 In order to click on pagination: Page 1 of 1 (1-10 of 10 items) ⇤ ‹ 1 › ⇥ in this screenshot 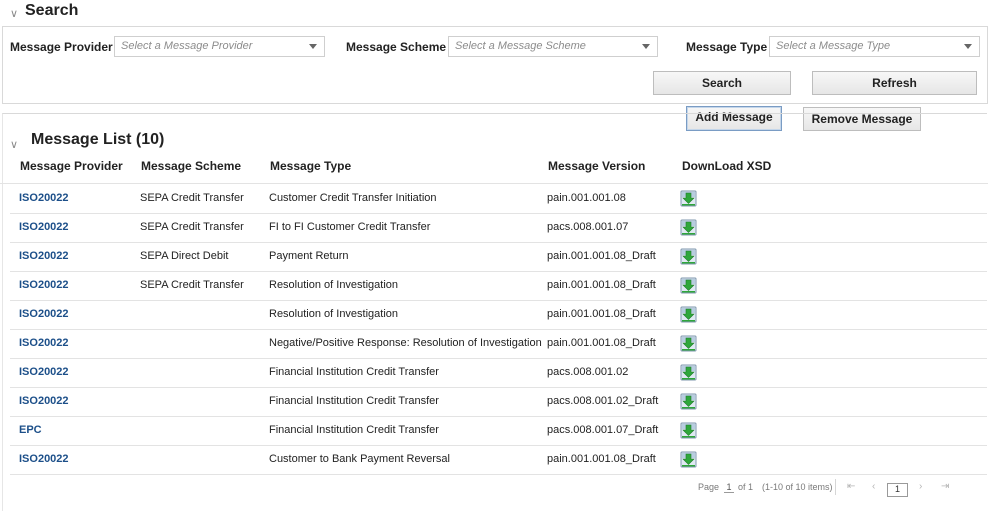, I will do `click(838, 488)`.